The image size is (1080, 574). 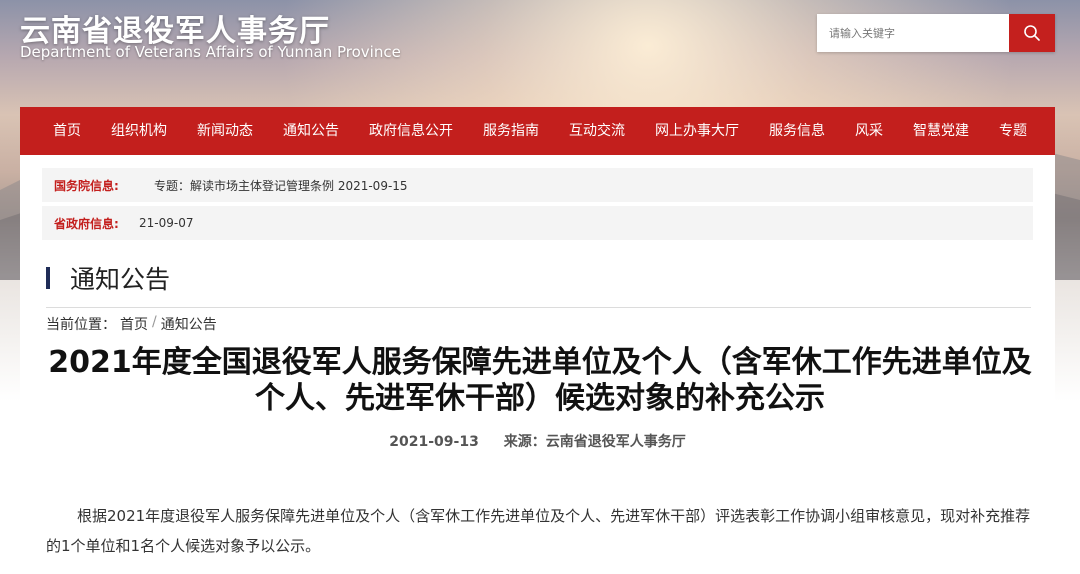 What do you see at coordinates (86, 223) in the screenshot?
I see `notice-label: 省政府信息:` at bounding box center [86, 223].